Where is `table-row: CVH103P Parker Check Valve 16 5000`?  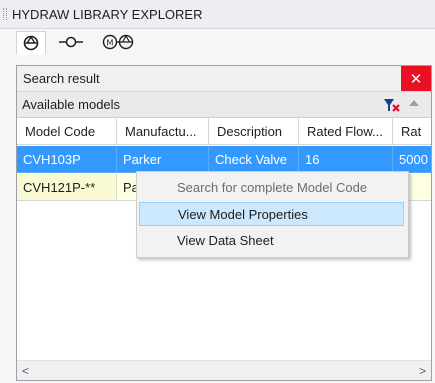
table-row: CVH103P Parker Check Valve 16 5000 is located at coordinates (224, 159).